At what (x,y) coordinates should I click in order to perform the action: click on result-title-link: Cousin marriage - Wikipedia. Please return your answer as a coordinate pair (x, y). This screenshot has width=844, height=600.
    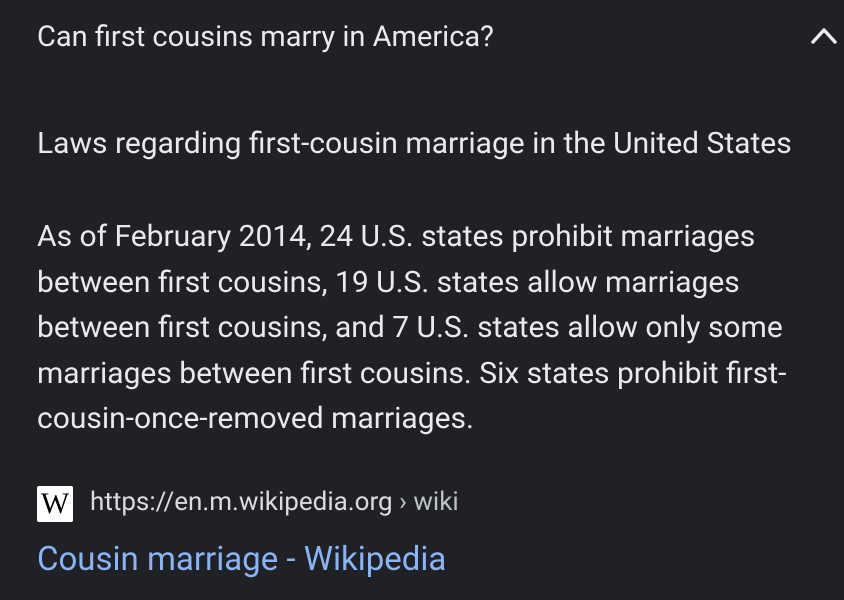
    Looking at the image, I should click on (241, 560).